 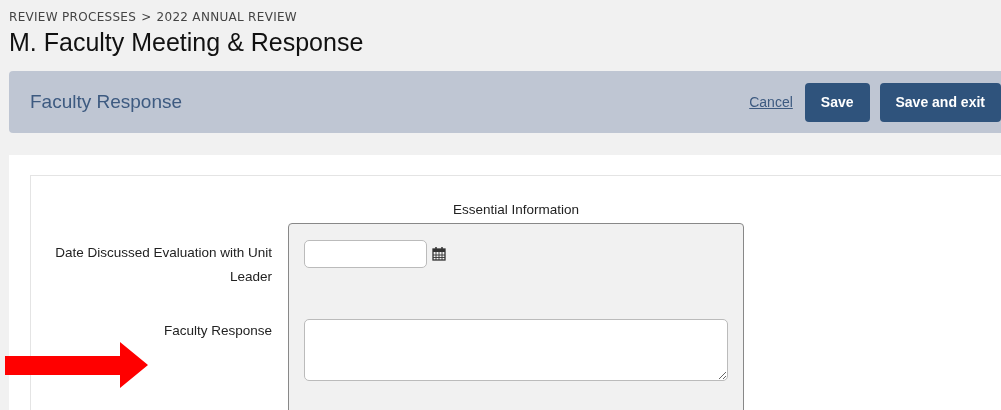 What do you see at coordinates (940, 102) in the screenshot?
I see `save-button: Save and exit` at bounding box center [940, 102].